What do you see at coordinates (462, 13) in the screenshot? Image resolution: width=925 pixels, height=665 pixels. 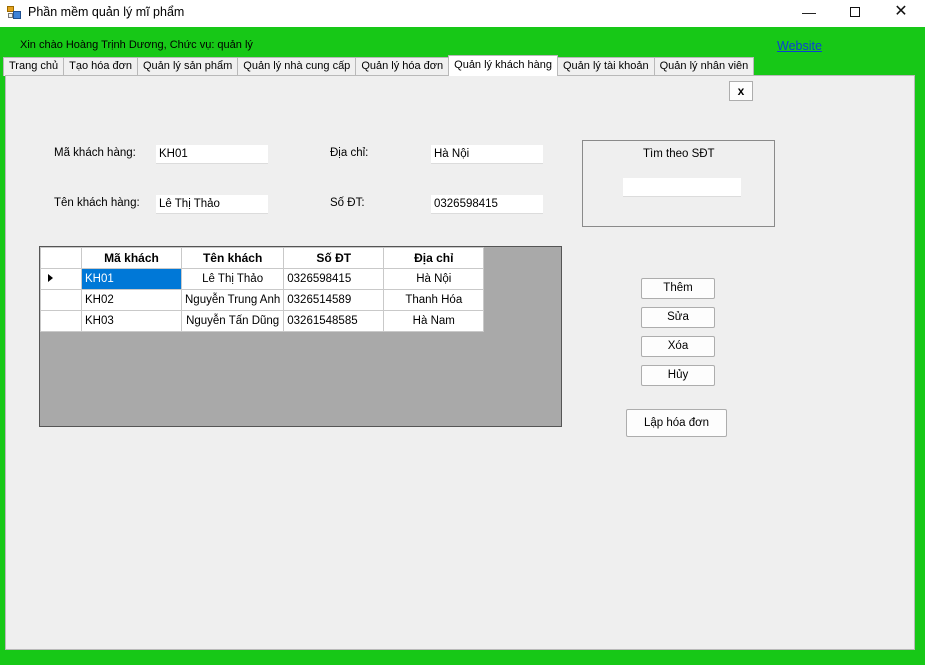 I see `title-bar: Phần mềm quản lý mĩ phẩm — ✕` at bounding box center [462, 13].